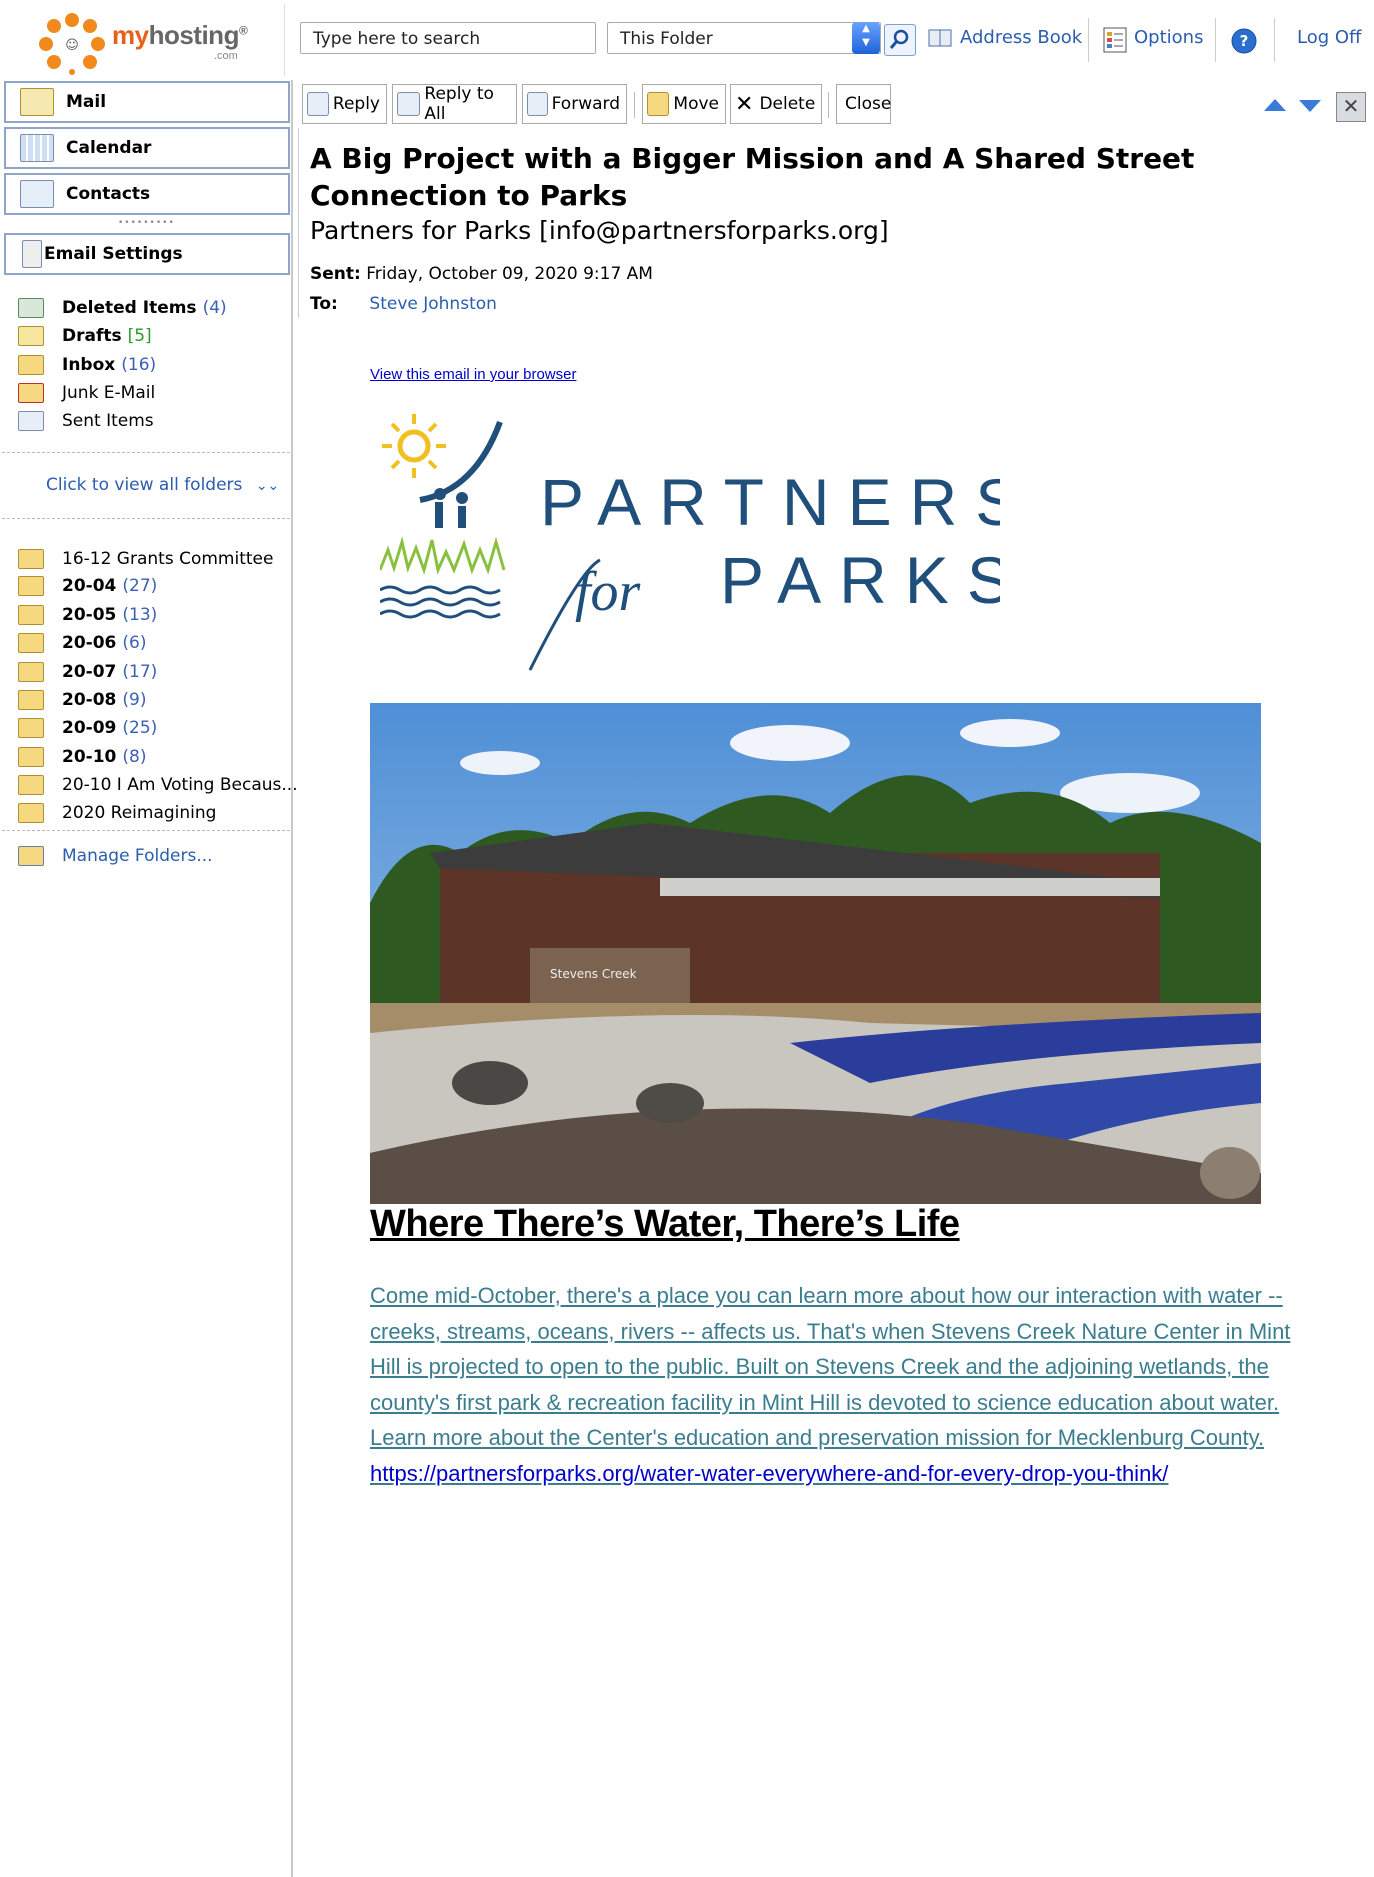 Image resolution: width=1374 pixels, height=1877 pixels. I want to click on nav-email-settings-label: Email Settings, so click(113, 254).